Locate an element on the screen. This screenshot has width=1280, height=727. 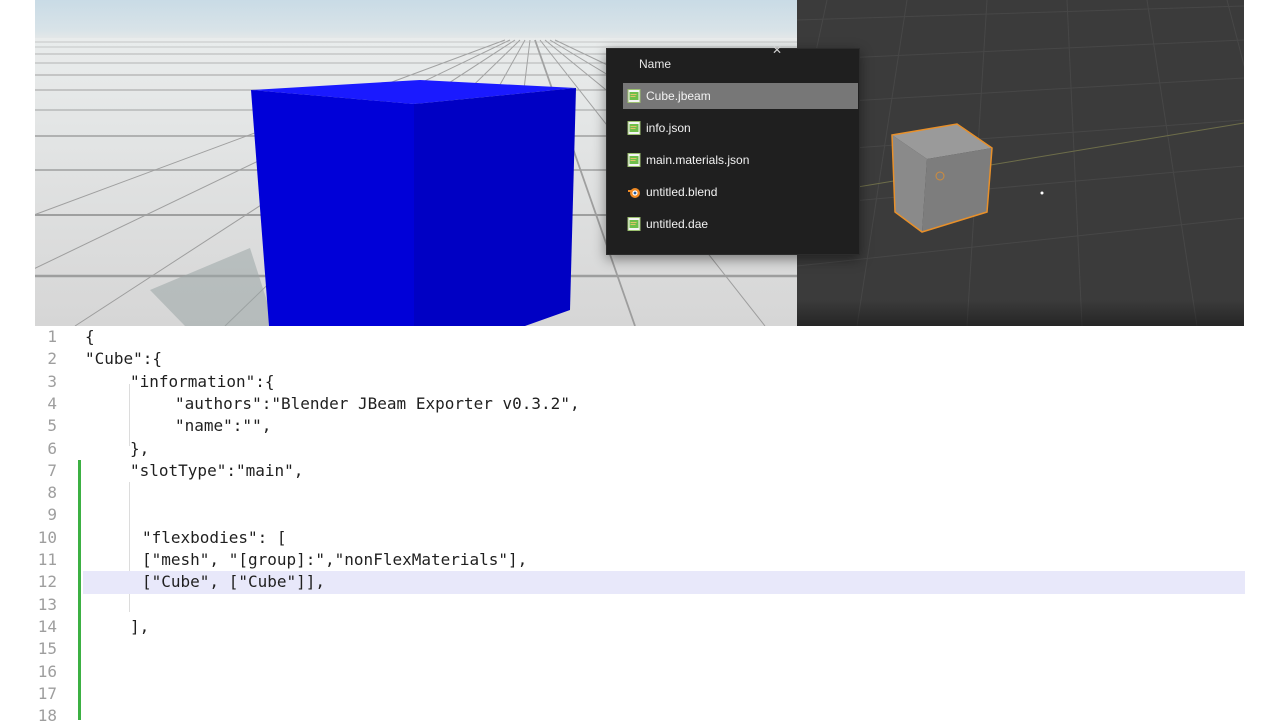
line-number: 7 is located at coordinates (52, 470).